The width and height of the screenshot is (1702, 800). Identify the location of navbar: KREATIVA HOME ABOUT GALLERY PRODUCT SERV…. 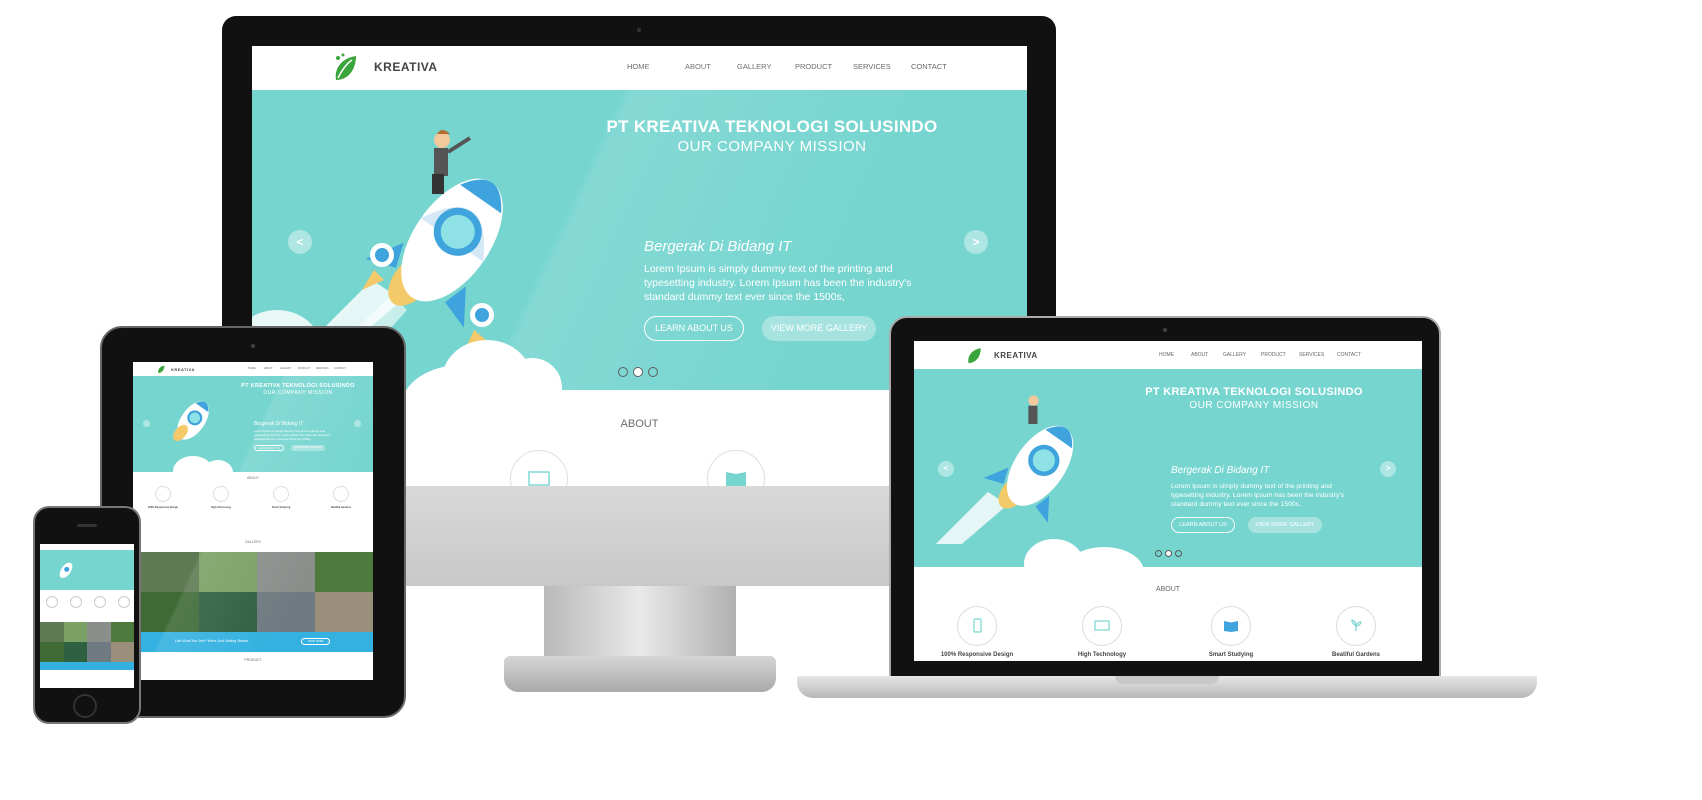
(639, 68).